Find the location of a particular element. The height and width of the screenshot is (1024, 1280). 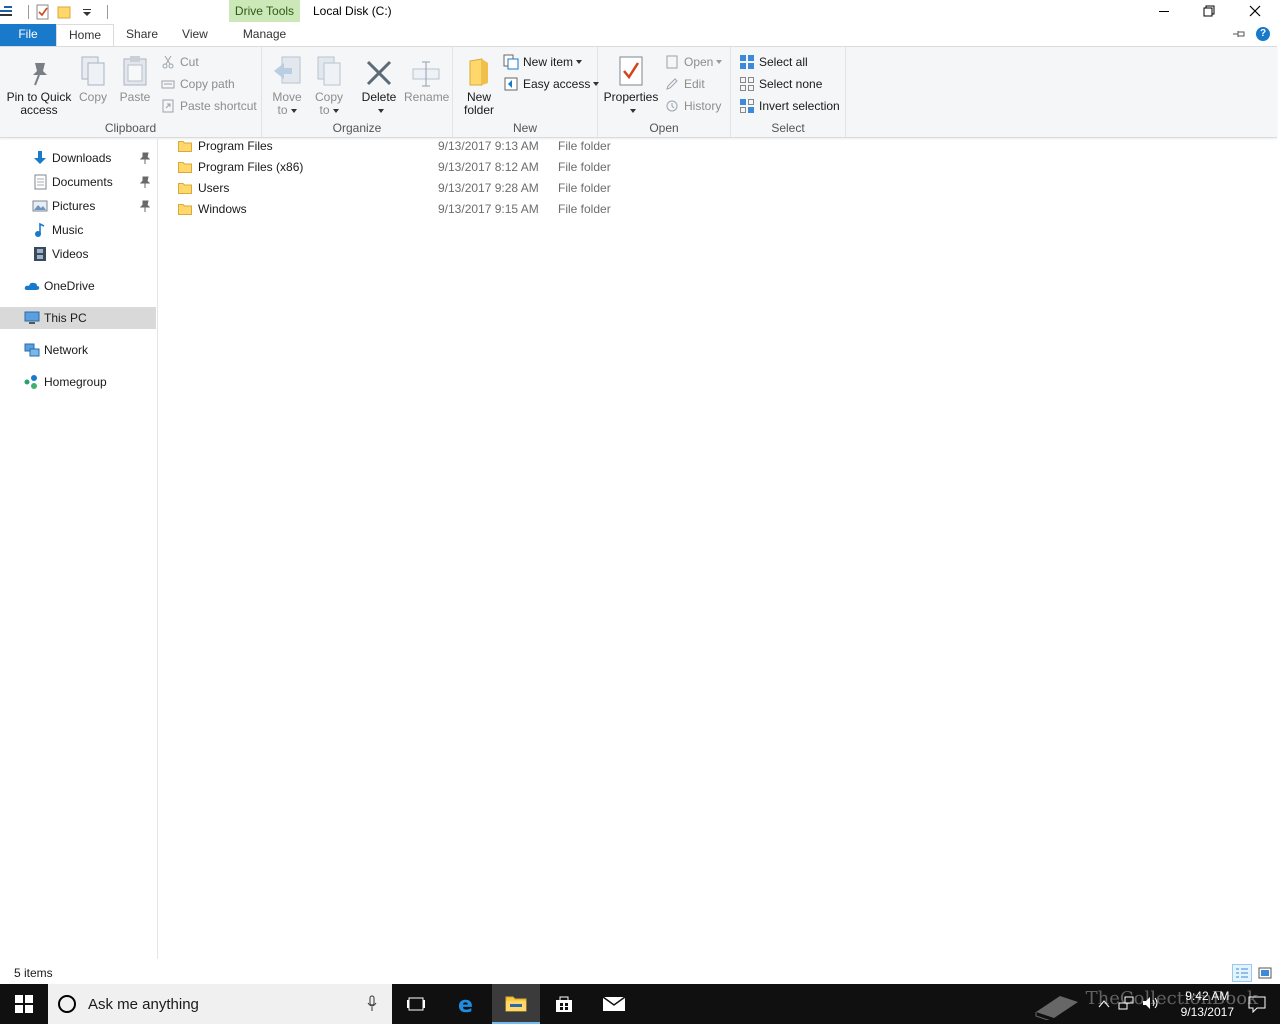

sidebar-item-homegroup: Homegroup is located at coordinates (78, 382).